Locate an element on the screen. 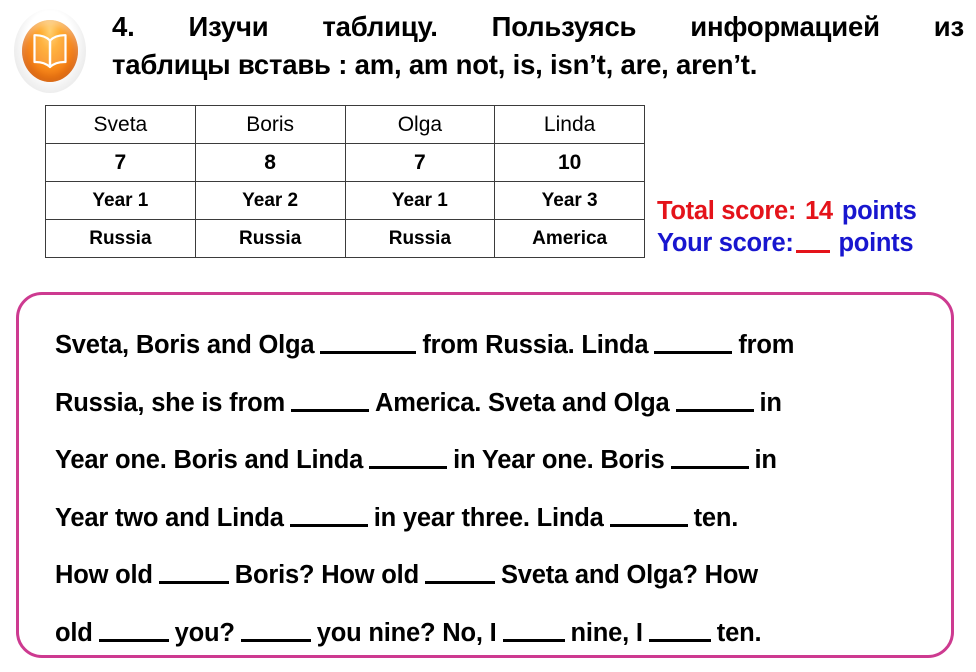 The image size is (976, 672). your-score-unit: points is located at coordinates (876, 242).